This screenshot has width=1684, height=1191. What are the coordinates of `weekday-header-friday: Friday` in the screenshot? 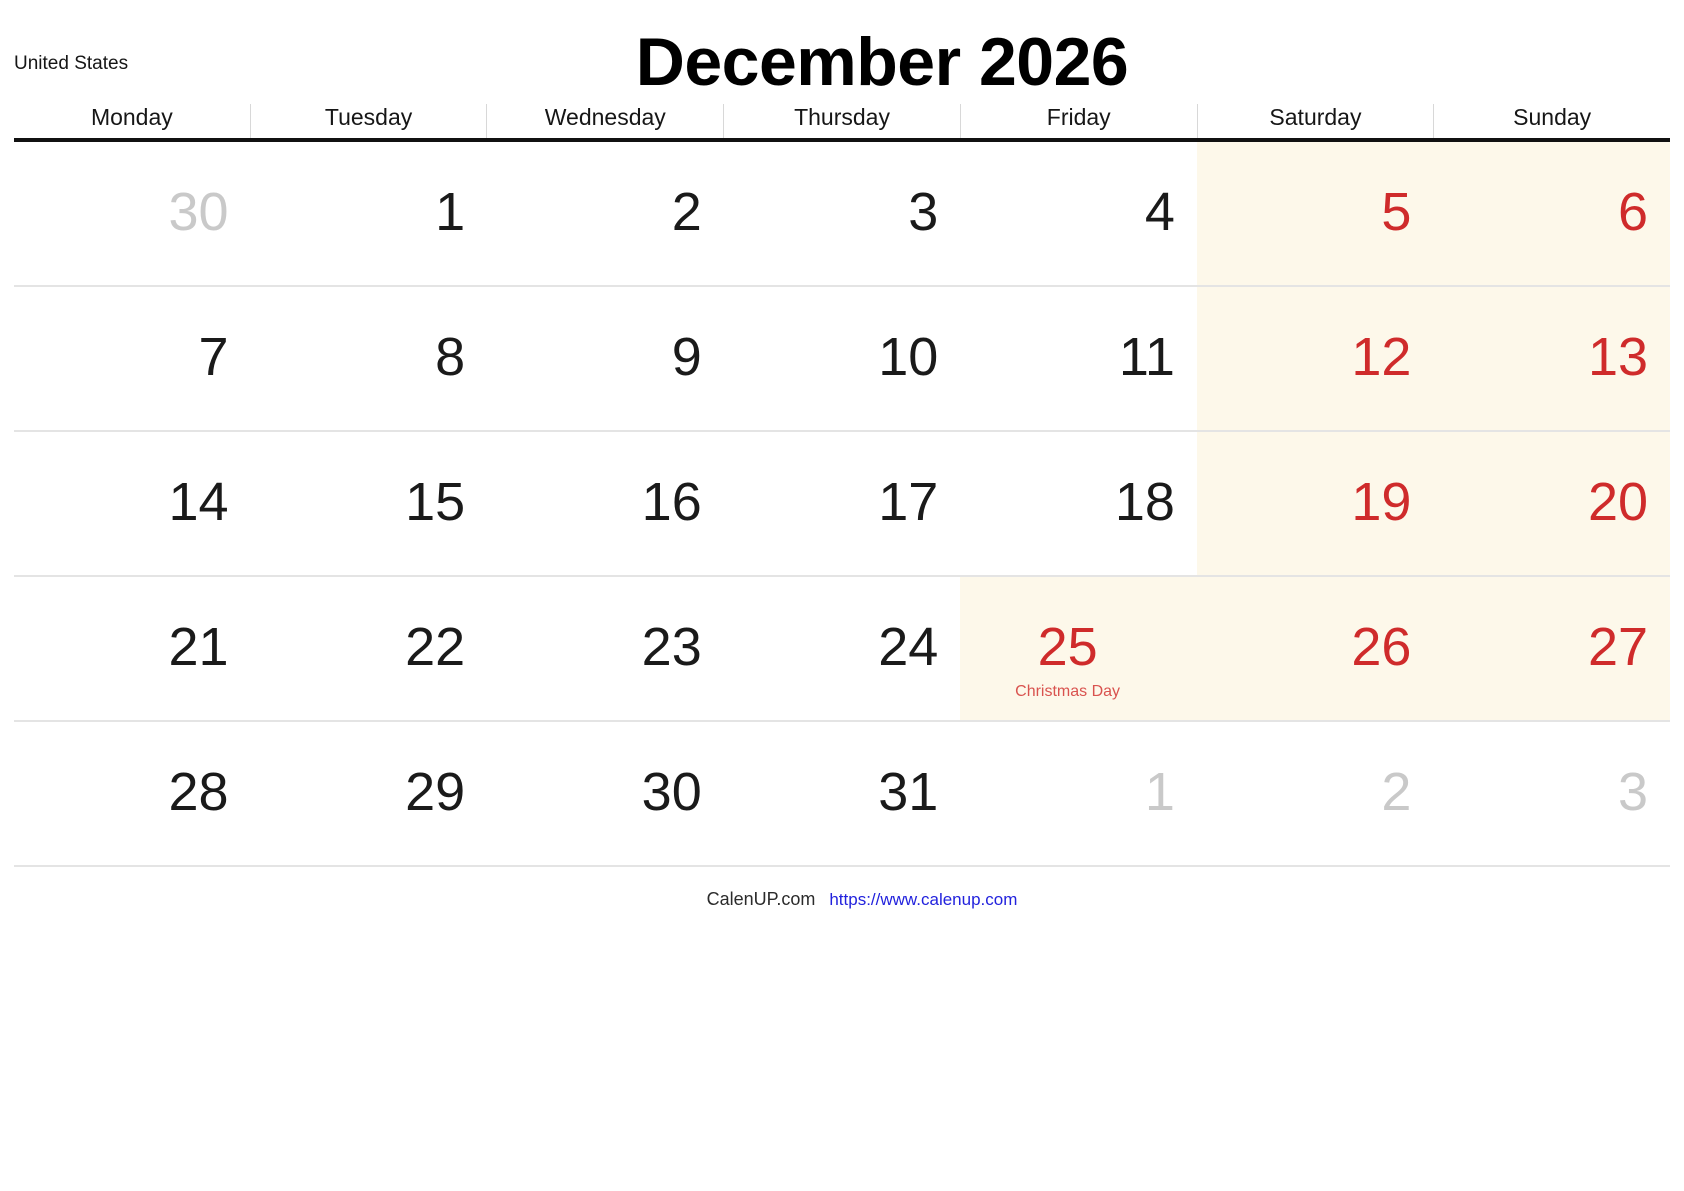 It's located at (1078, 121).